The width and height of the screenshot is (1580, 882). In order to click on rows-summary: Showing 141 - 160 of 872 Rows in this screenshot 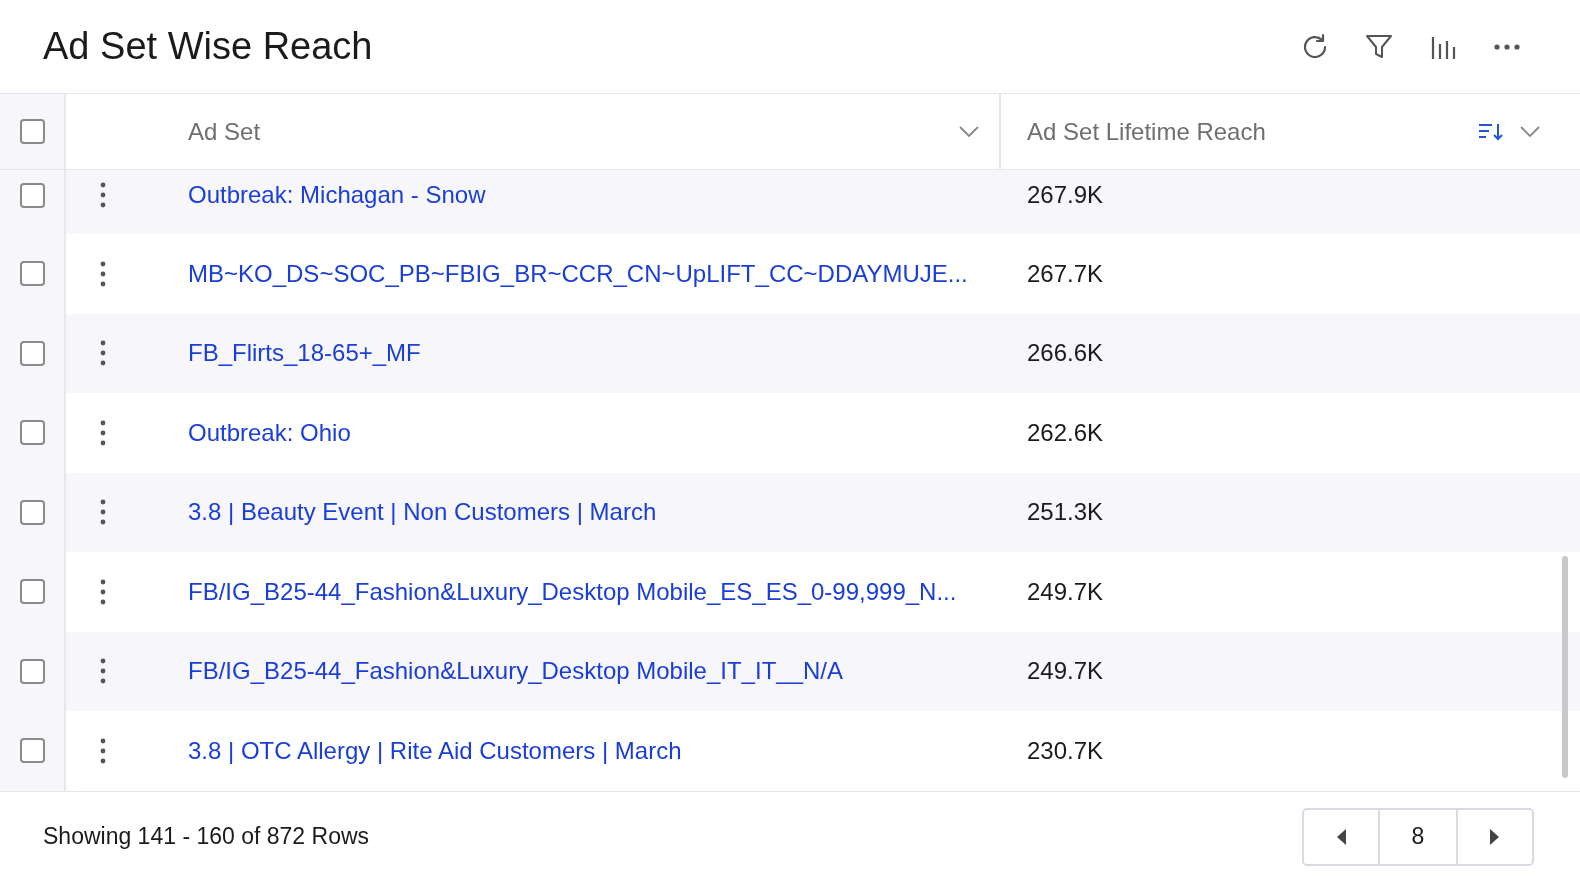, I will do `click(206, 837)`.